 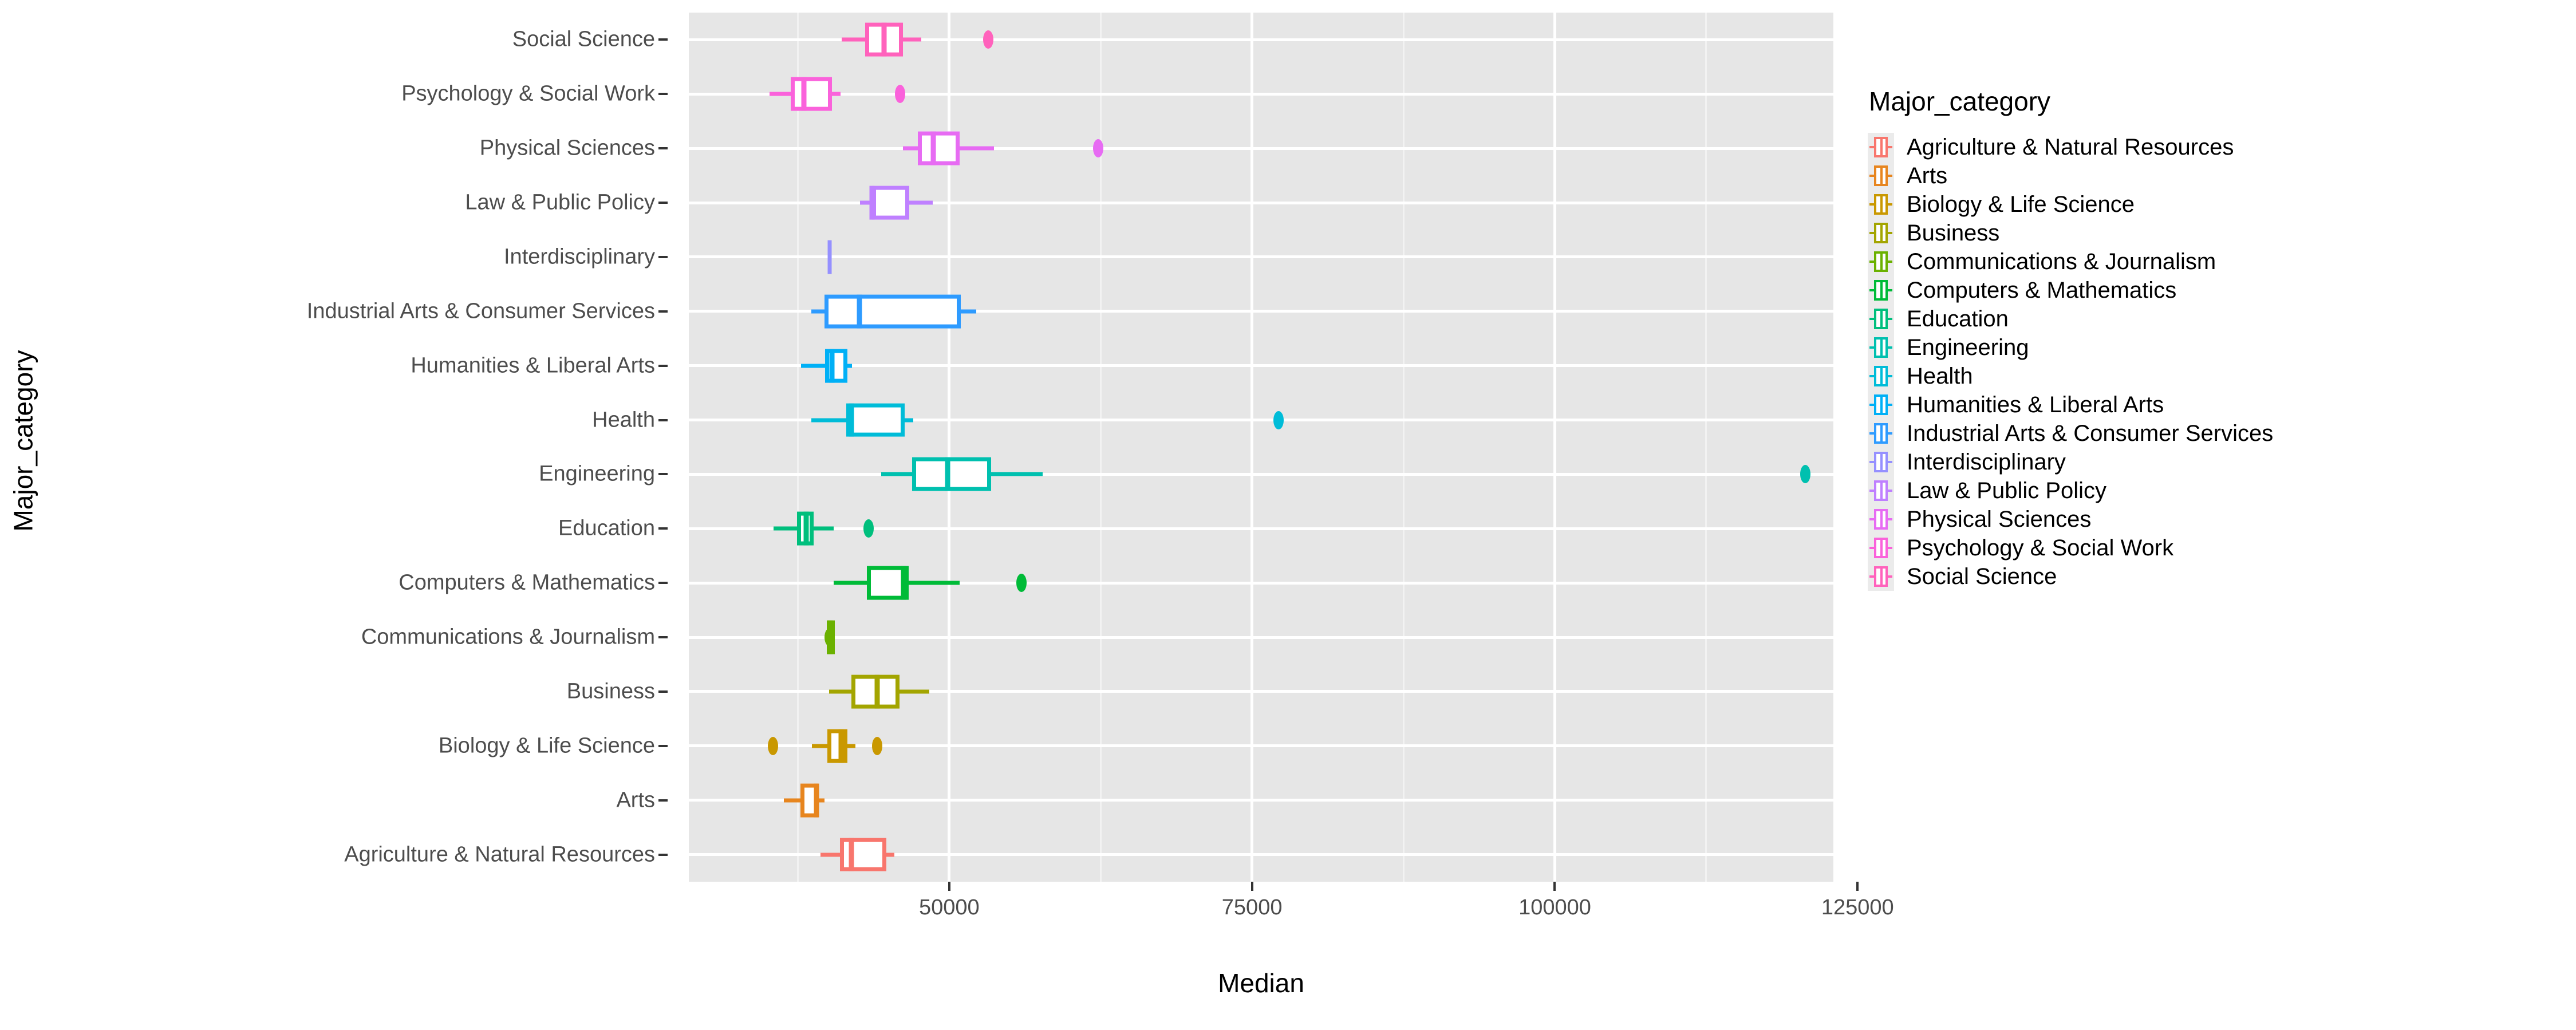 I want to click on legend-item: Industrial Arts & Consumer Services, so click(x=2220, y=433).